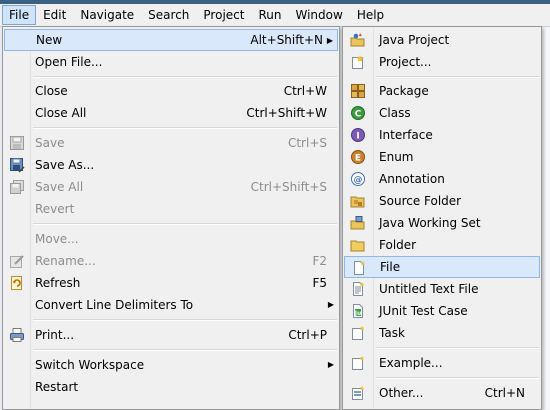  What do you see at coordinates (442, 135) in the screenshot?
I see `submenu-item-interface: I Interface` at bounding box center [442, 135].